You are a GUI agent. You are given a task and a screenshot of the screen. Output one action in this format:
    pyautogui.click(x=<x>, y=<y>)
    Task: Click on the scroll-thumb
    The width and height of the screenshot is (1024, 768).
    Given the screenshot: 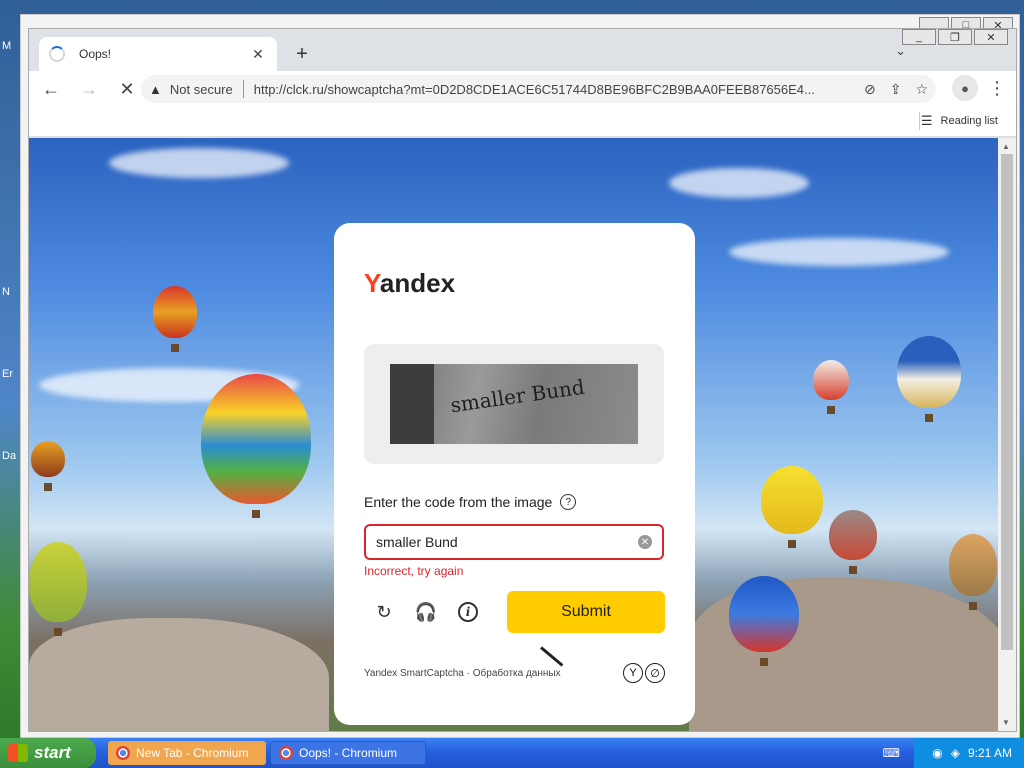 What is the action you would take?
    pyautogui.click(x=1007, y=402)
    